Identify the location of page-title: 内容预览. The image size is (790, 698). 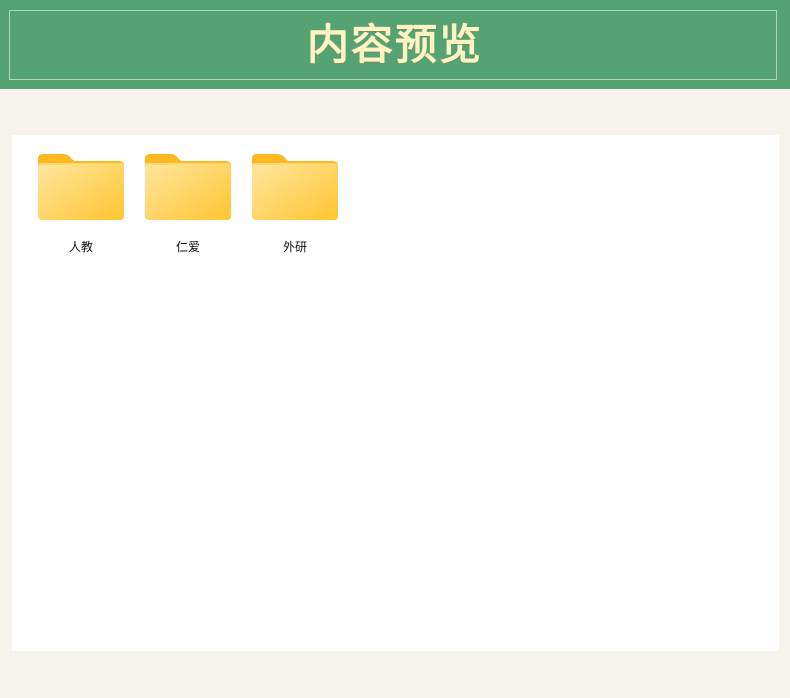
(394, 44).